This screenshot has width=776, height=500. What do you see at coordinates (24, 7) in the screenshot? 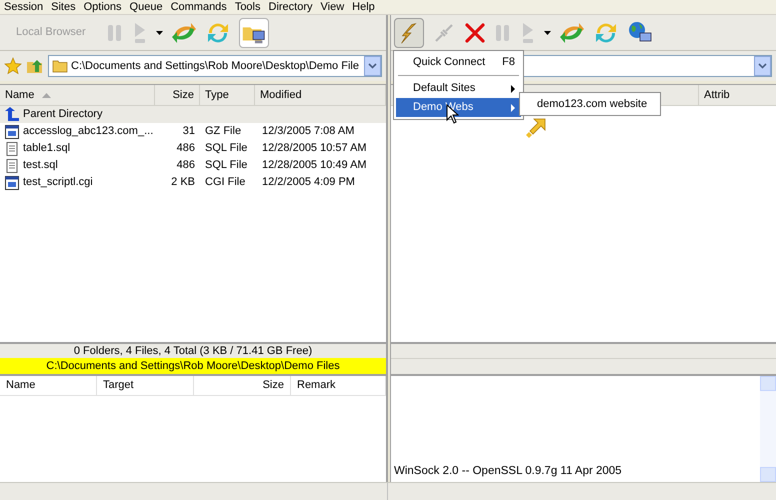
I see `menu-item: Session` at bounding box center [24, 7].